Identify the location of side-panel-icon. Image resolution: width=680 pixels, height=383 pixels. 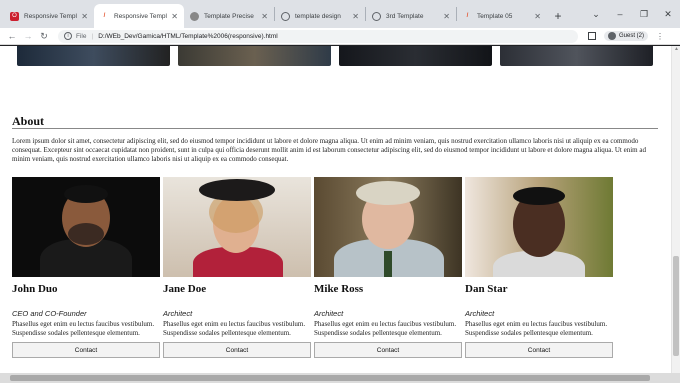
(592, 36).